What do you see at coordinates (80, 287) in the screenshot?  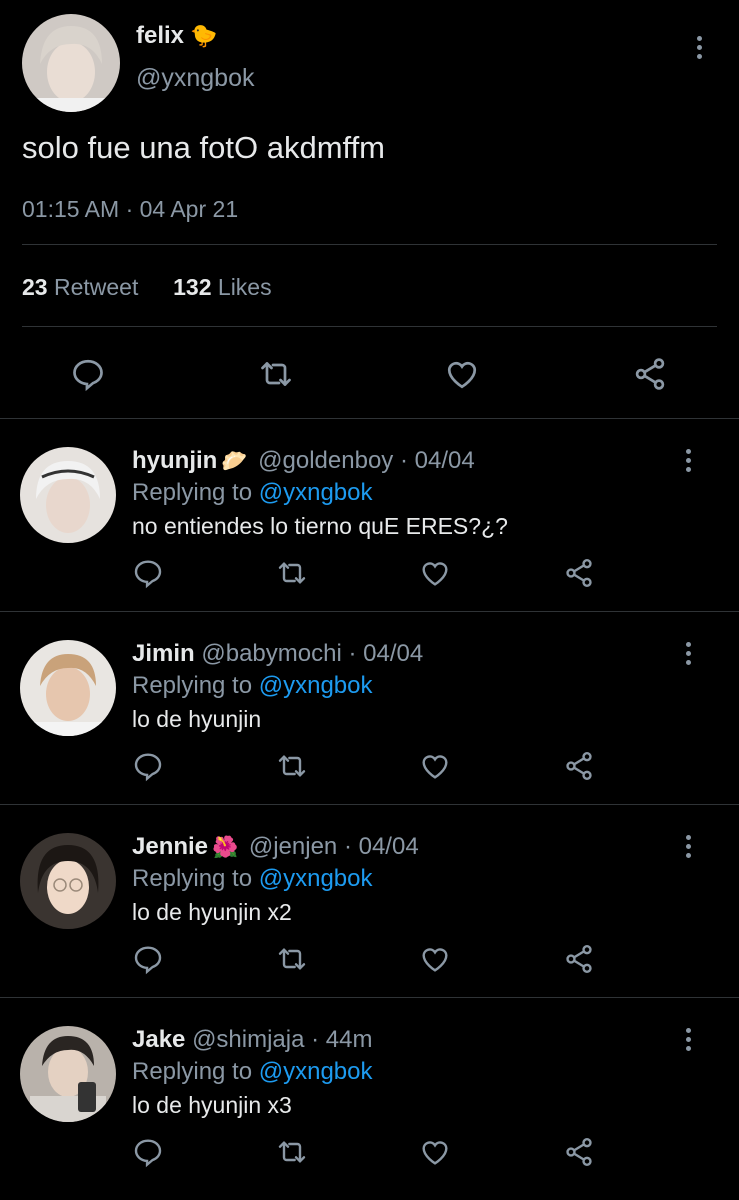 I see `retweet-stat: 23 Retweet` at bounding box center [80, 287].